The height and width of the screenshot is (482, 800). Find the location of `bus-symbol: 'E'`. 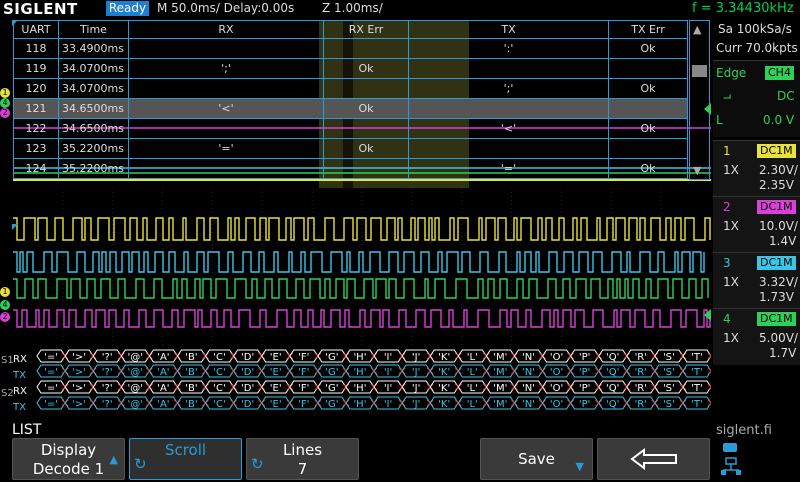

bus-symbol: 'E' is located at coordinates (276, 388).